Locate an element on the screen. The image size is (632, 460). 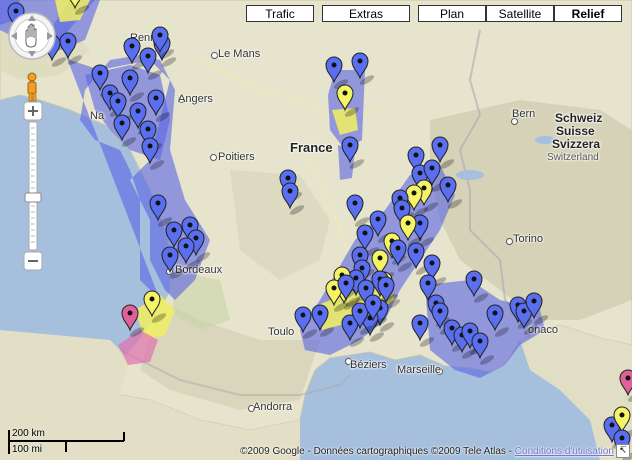
zoom-slider-track is located at coordinates (33, 186).